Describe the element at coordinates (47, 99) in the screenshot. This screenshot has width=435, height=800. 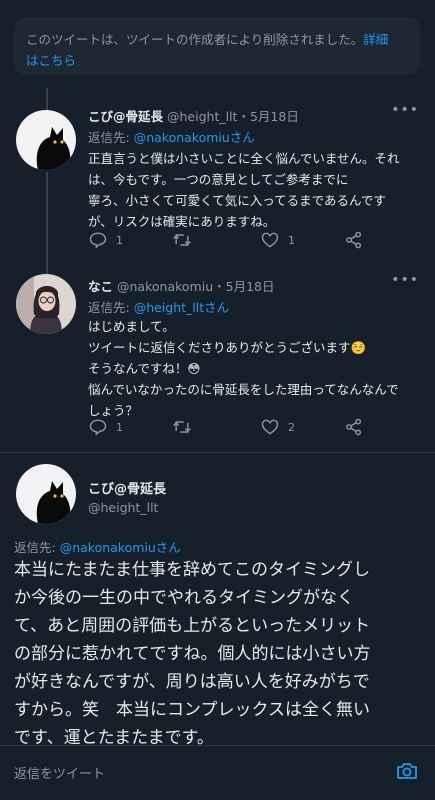
I see `thread-line-top` at that location.